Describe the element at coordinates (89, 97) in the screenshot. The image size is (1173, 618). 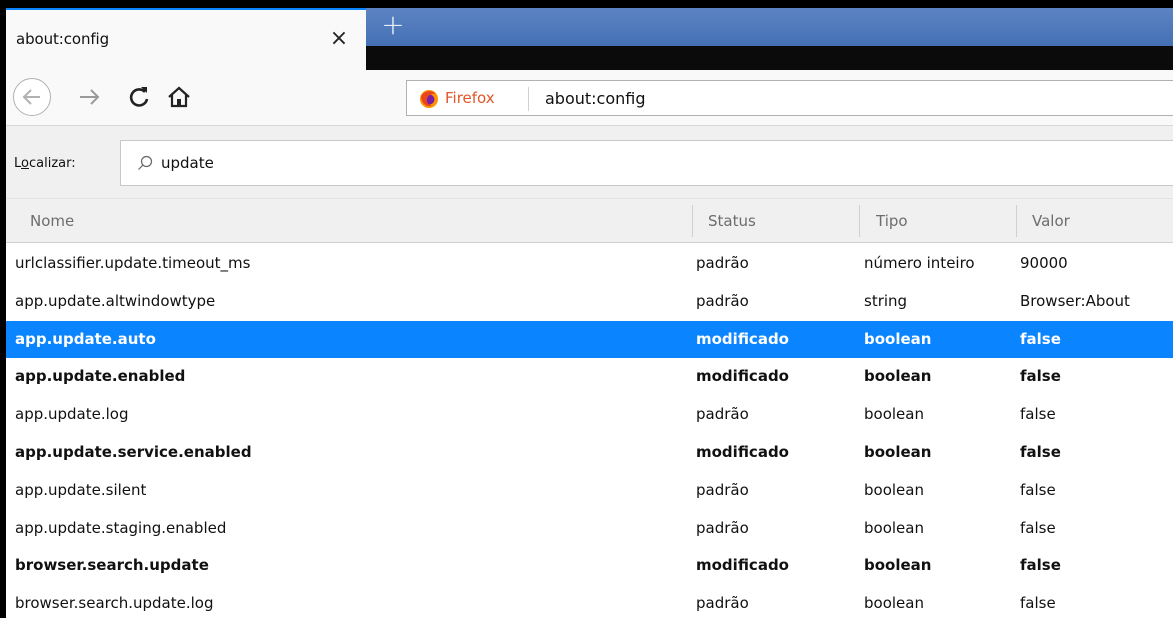
I see `forward-arrow-icon` at that location.